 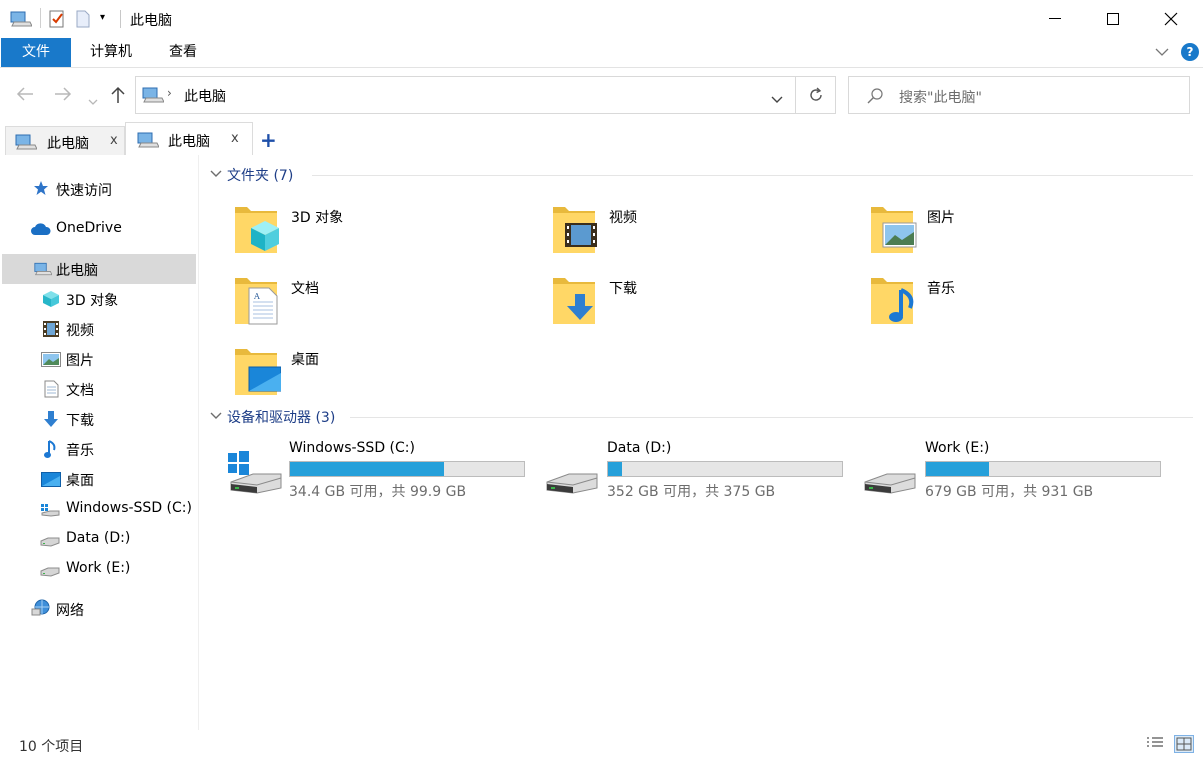 What do you see at coordinates (51, 421) in the screenshot?
I see `download-arrow-icon` at bounding box center [51, 421].